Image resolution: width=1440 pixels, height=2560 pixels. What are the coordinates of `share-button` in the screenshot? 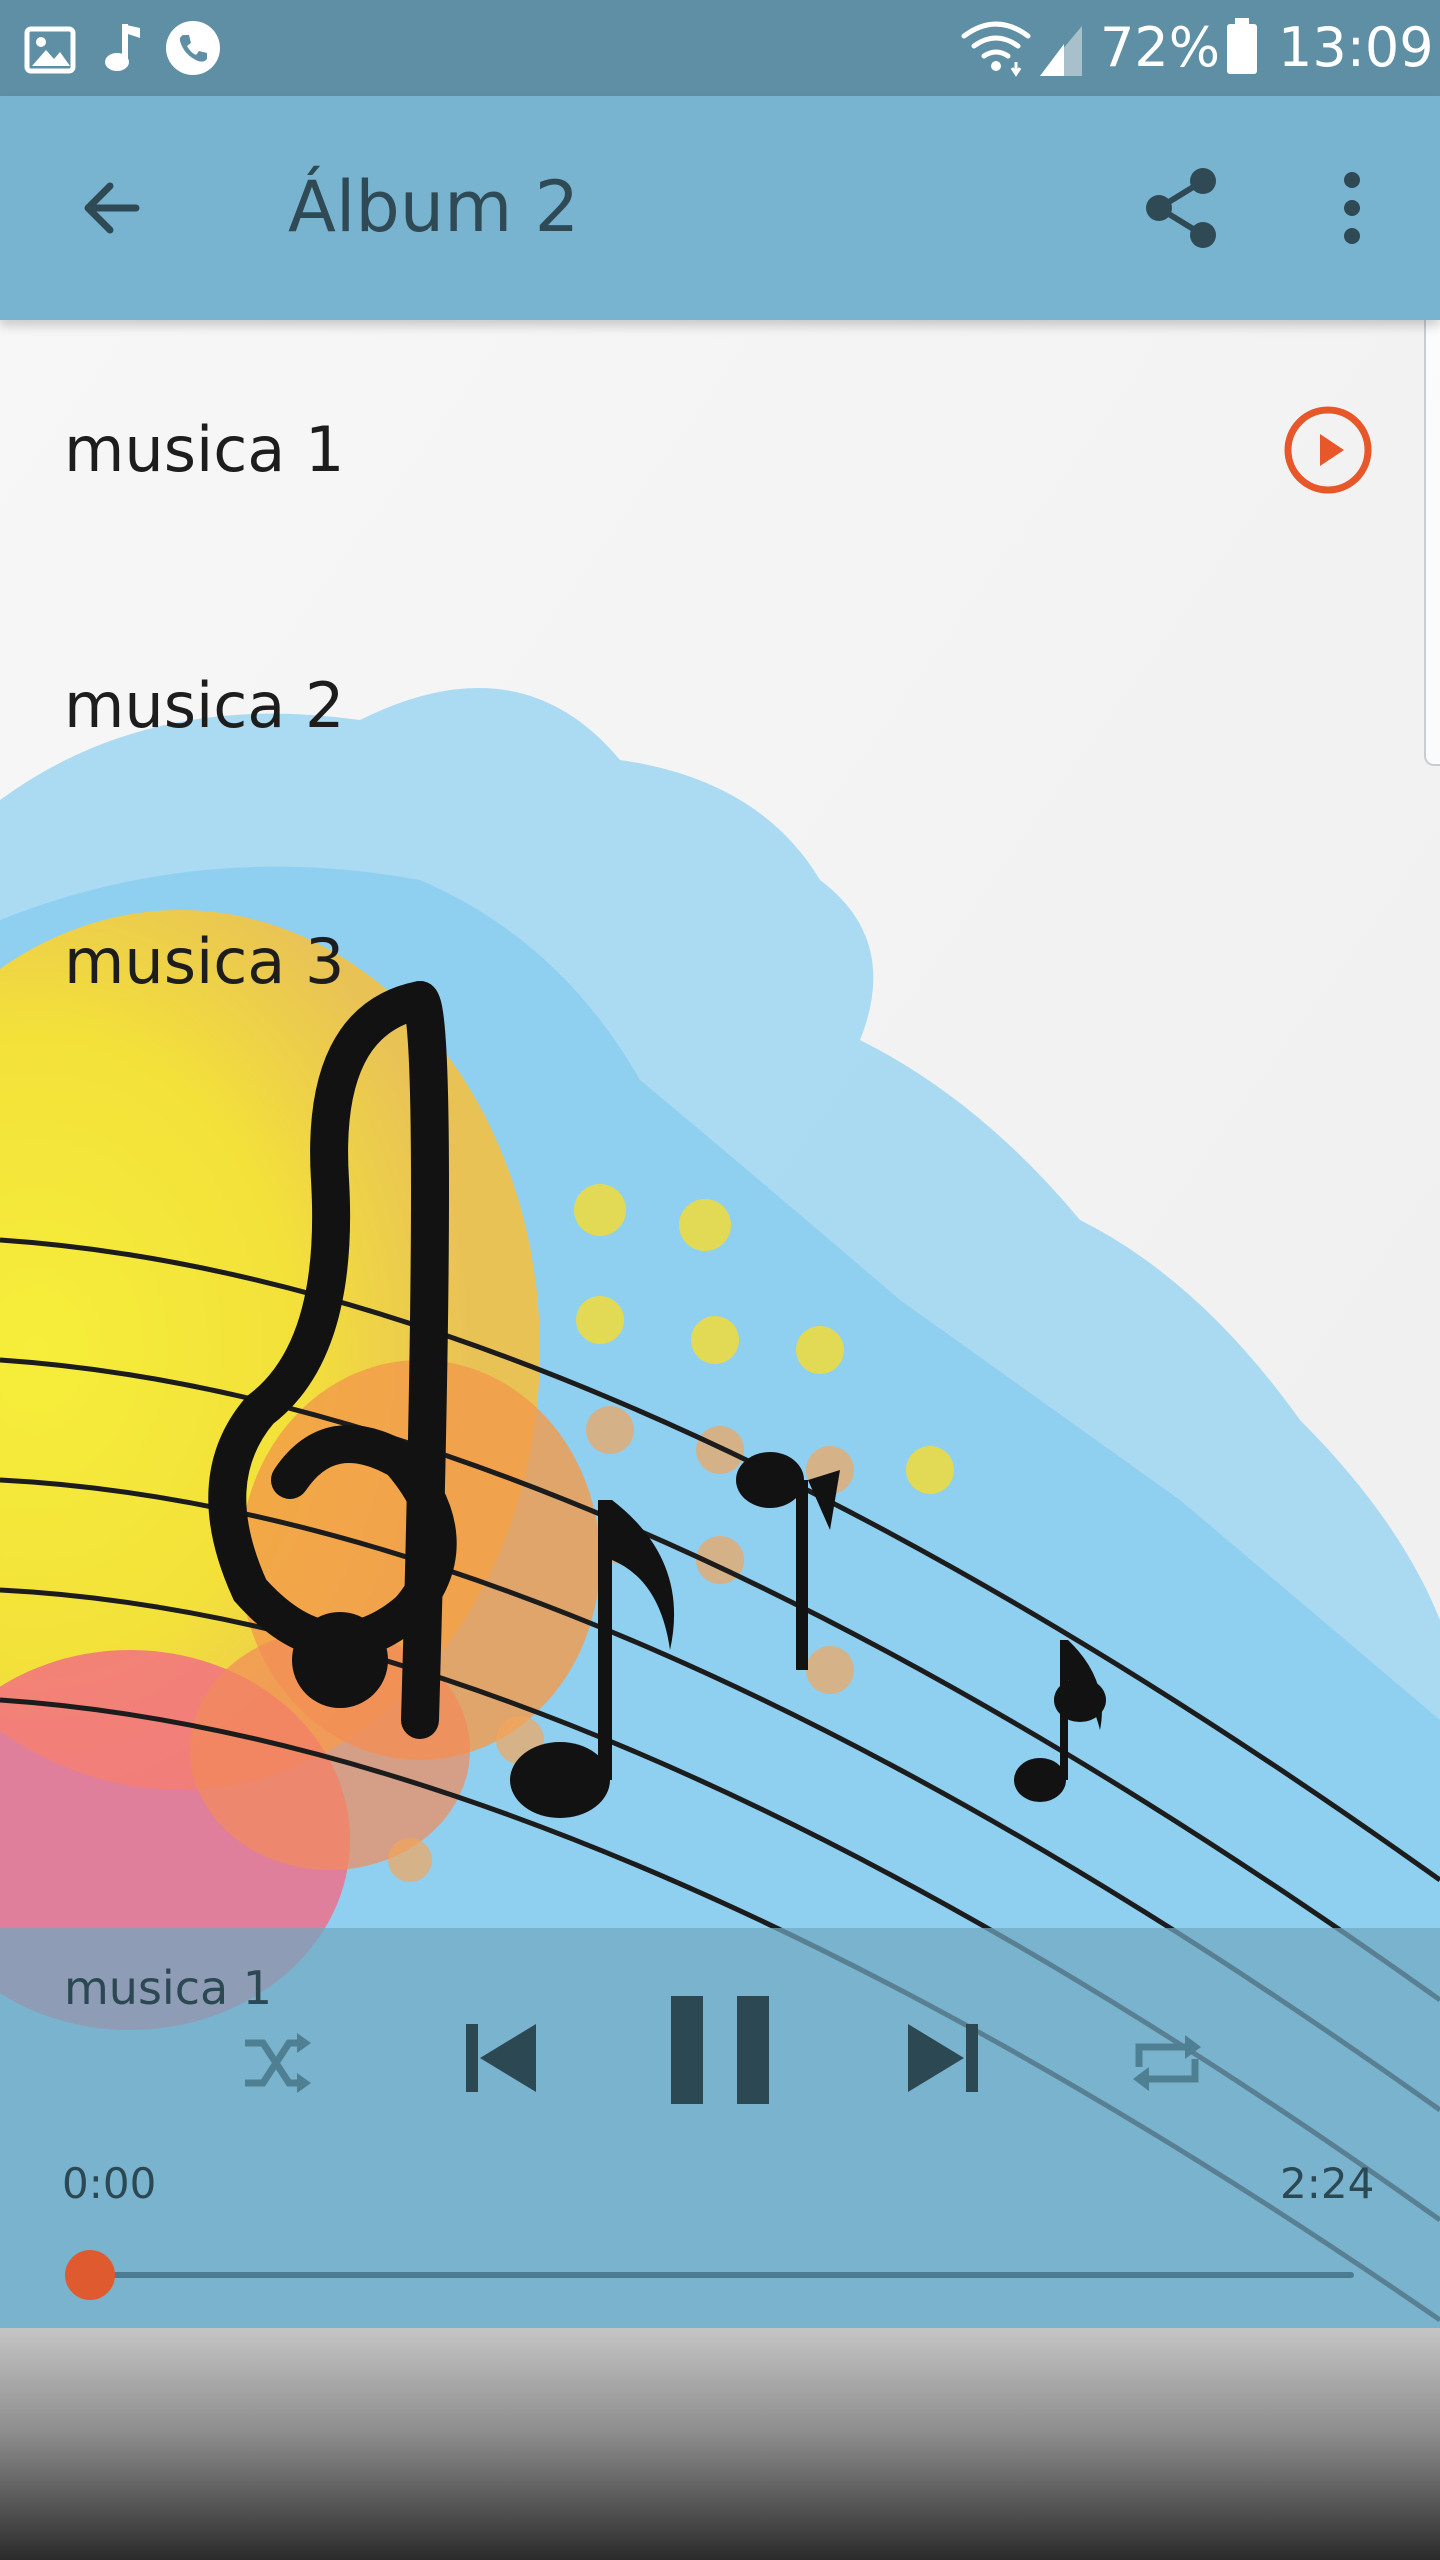 It's located at (1182, 208).